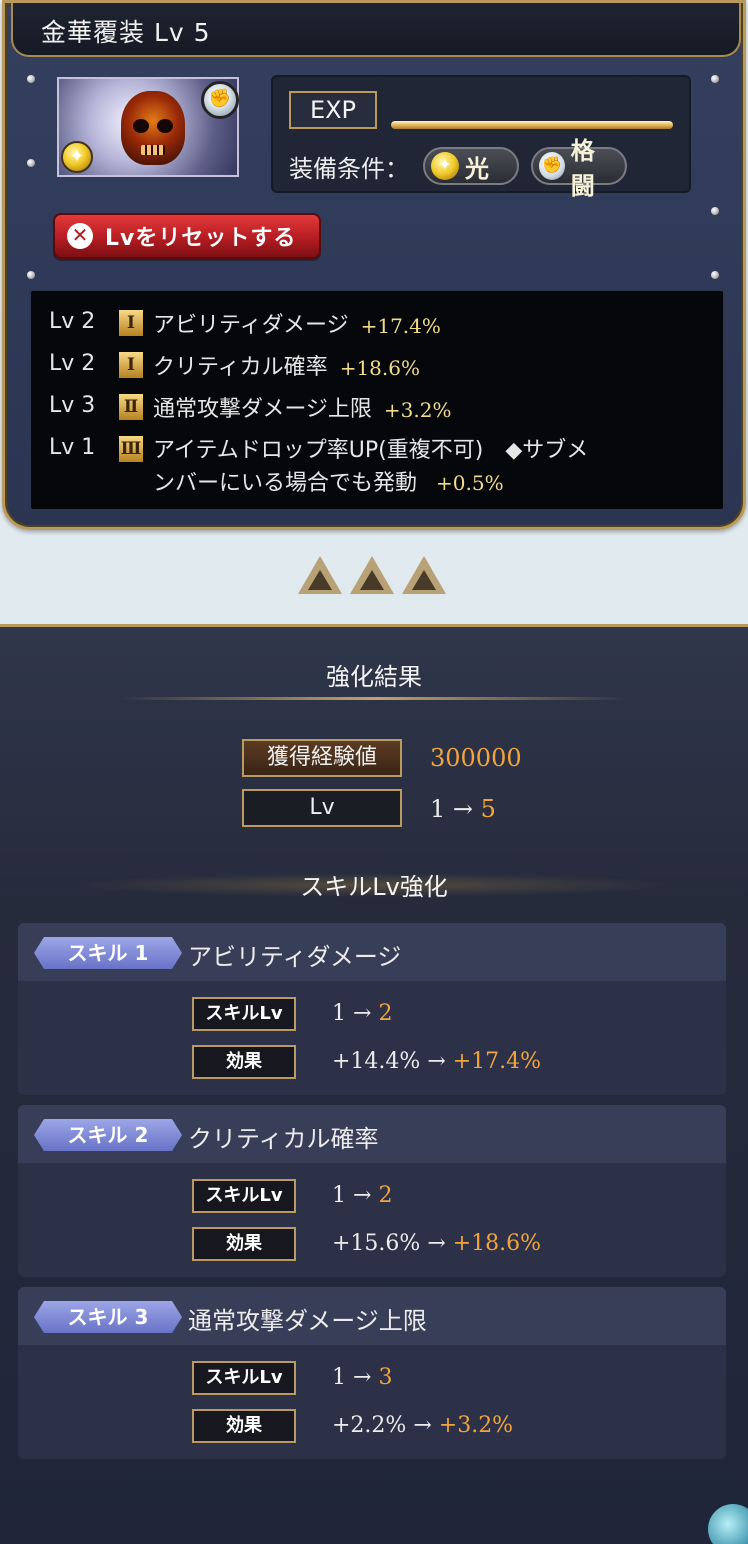  Describe the element at coordinates (728, 1524) in the screenshot. I see `orb-icon` at that location.